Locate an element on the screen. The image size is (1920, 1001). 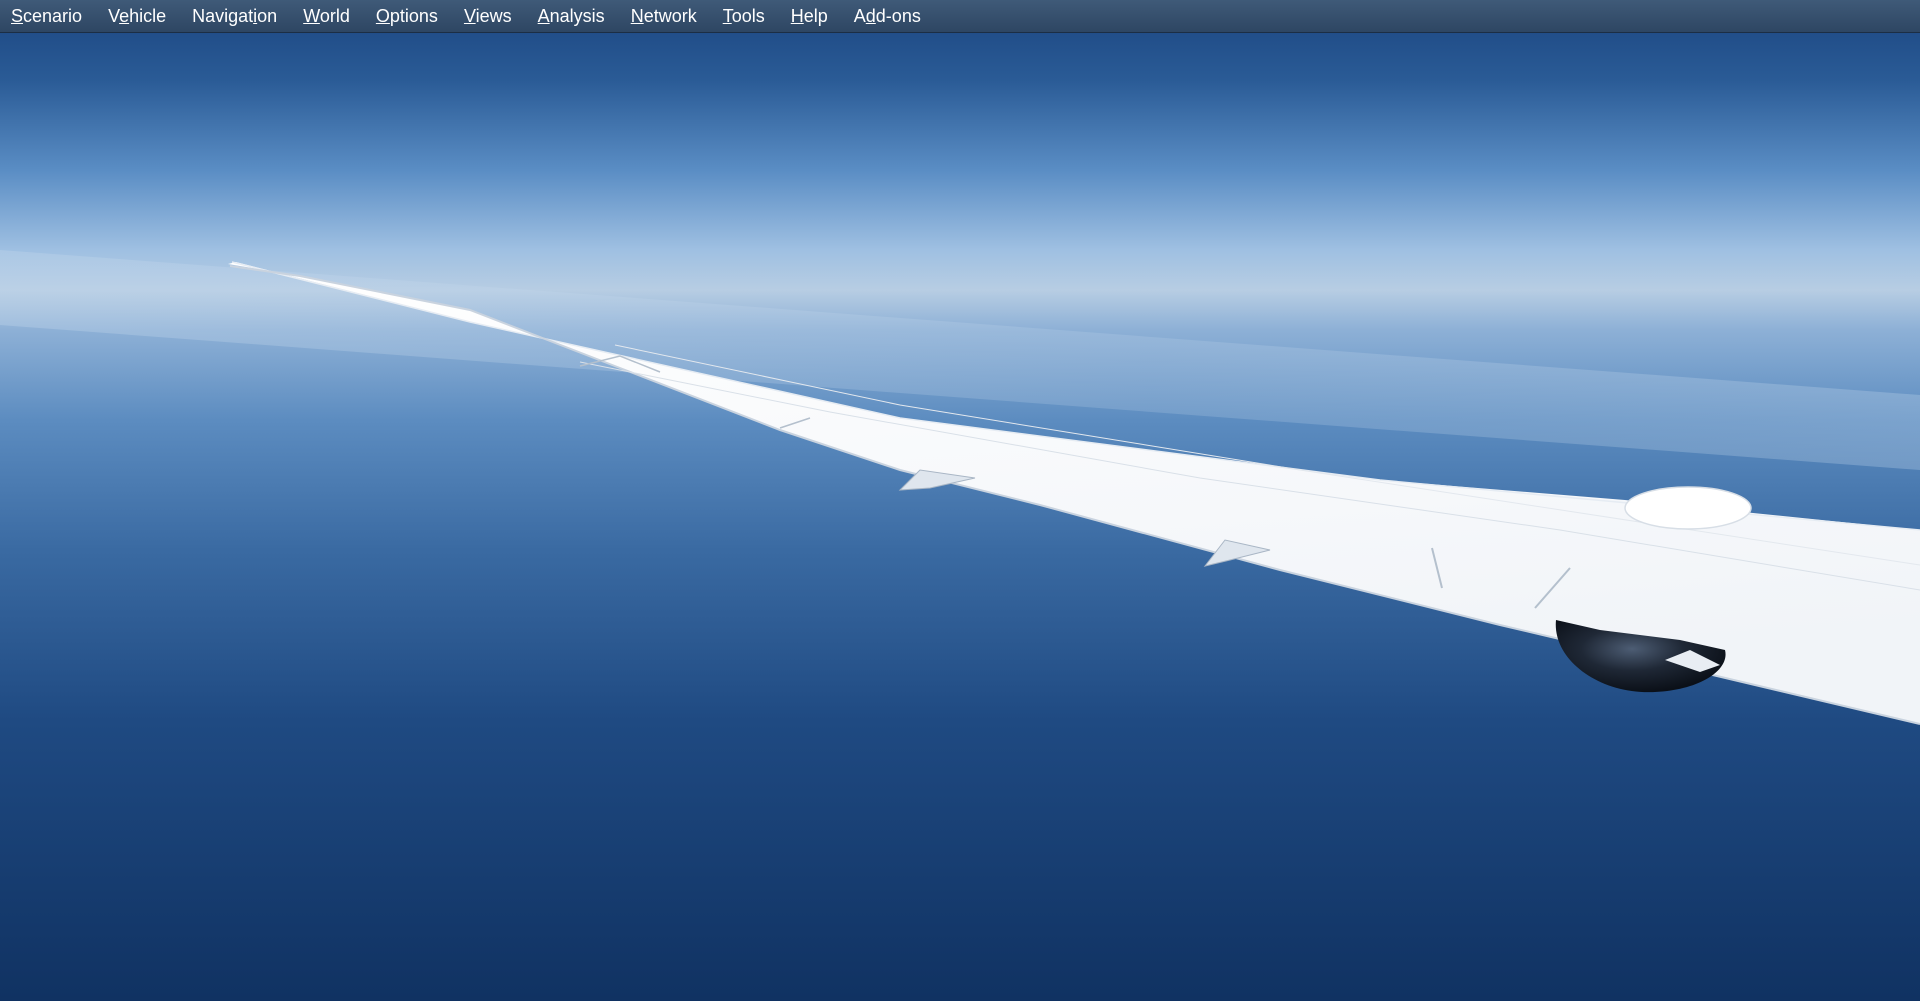
menu-tools: Tools is located at coordinates (744, 16).